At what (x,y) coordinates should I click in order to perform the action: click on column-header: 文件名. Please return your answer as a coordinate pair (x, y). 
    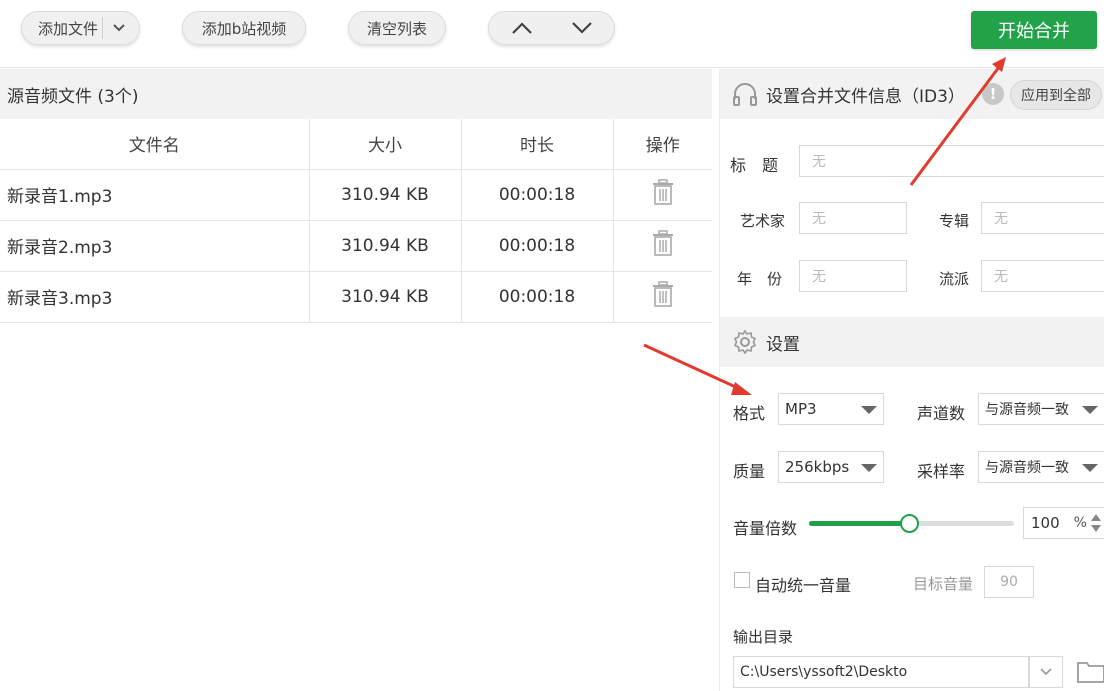
    Looking at the image, I should click on (155, 144).